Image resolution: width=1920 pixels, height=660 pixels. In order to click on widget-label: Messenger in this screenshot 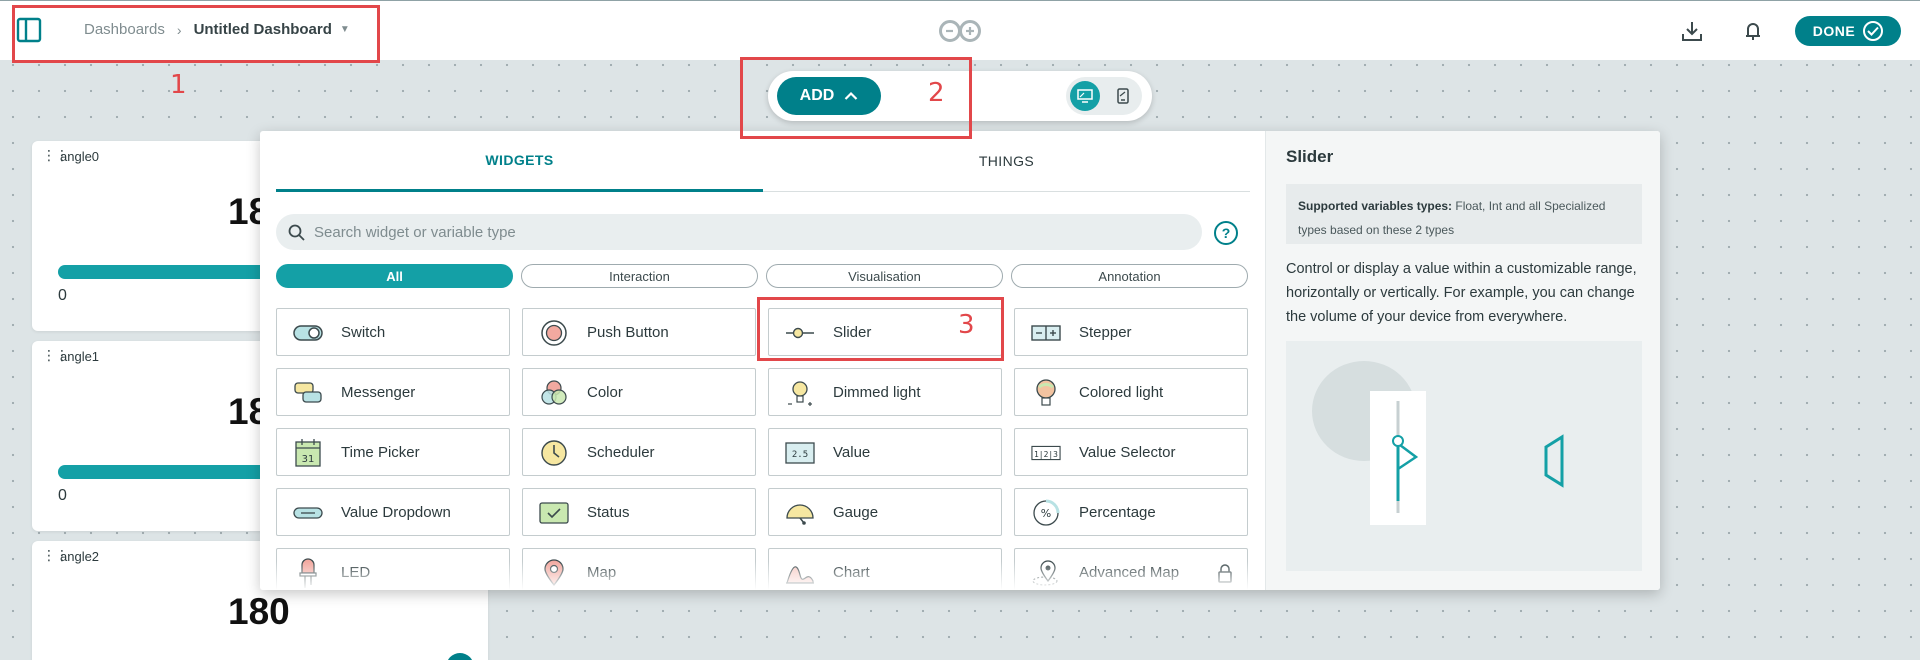, I will do `click(378, 392)`.